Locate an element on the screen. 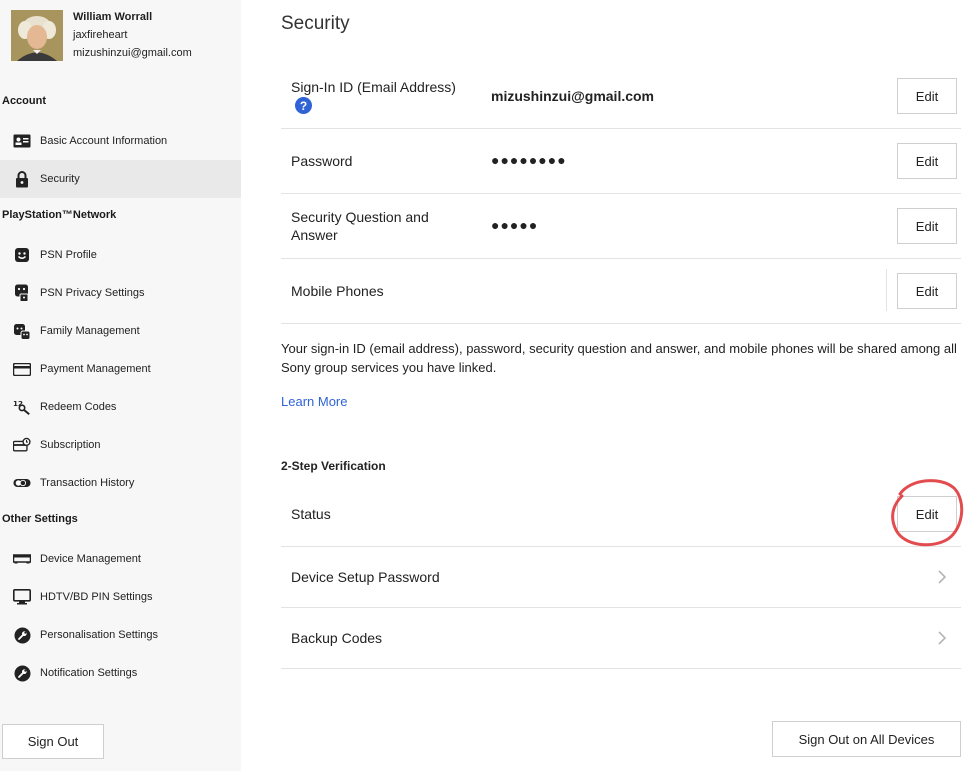  edit-sign-in-id-button: Edit is located at coordinates (927, 96).